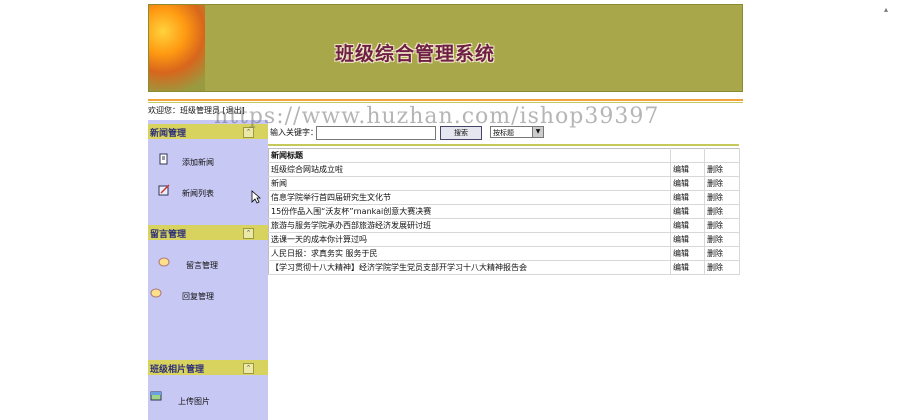 This screenshot has height=420, width=900. What do you see at coordinates (469, 239) in the screenshot?
I see `news-title-link: 选课一天的成本你计算过吗` at bounding box center [469, 239].